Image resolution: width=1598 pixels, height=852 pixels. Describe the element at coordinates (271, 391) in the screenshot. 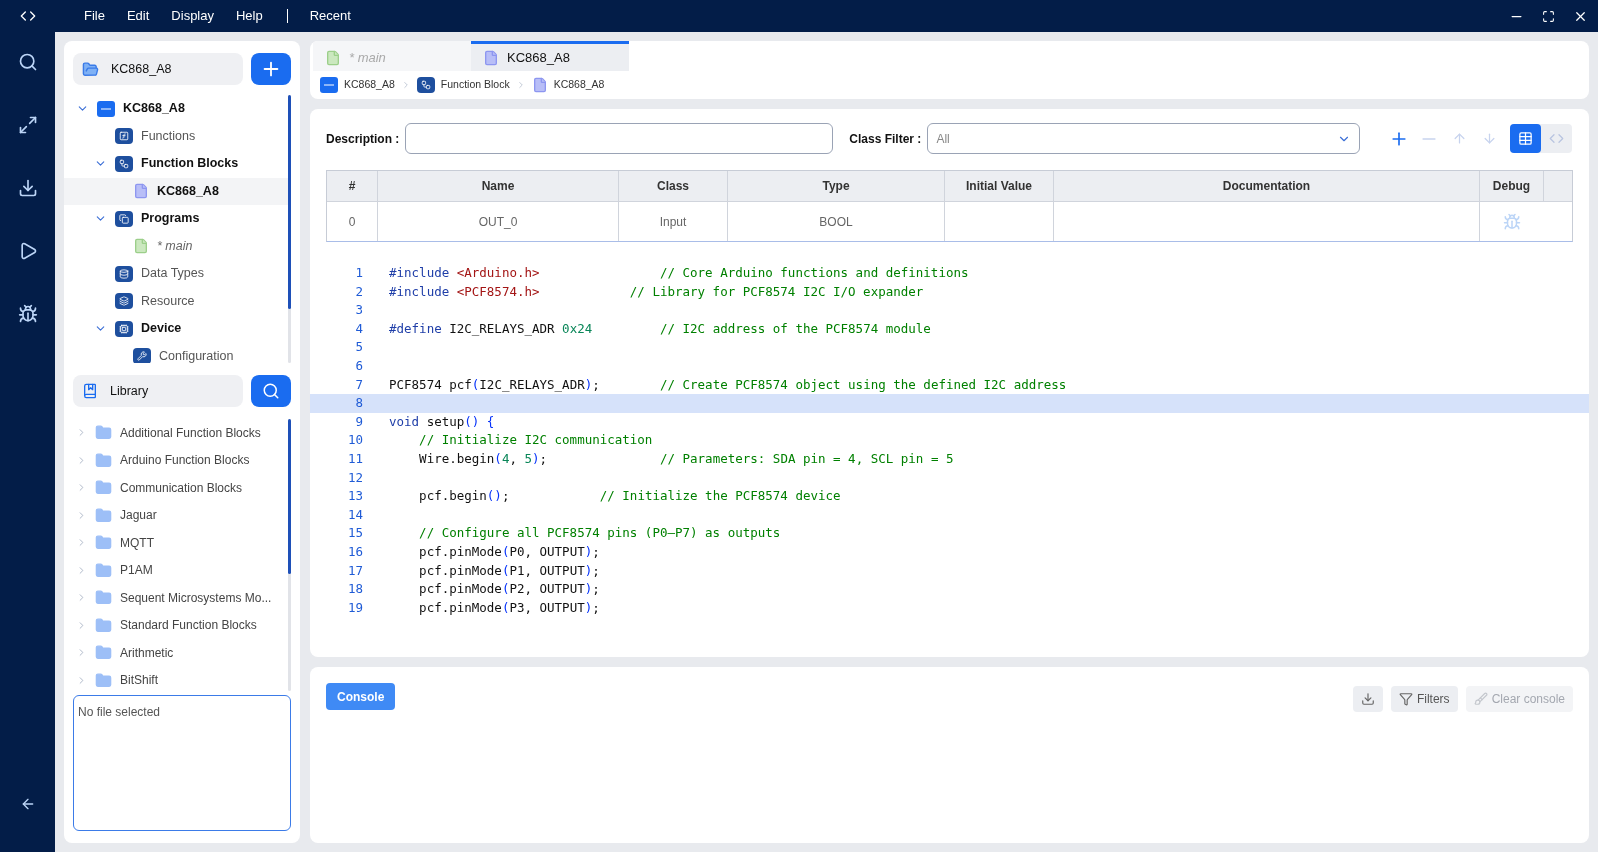

I see `search-button` at that location.